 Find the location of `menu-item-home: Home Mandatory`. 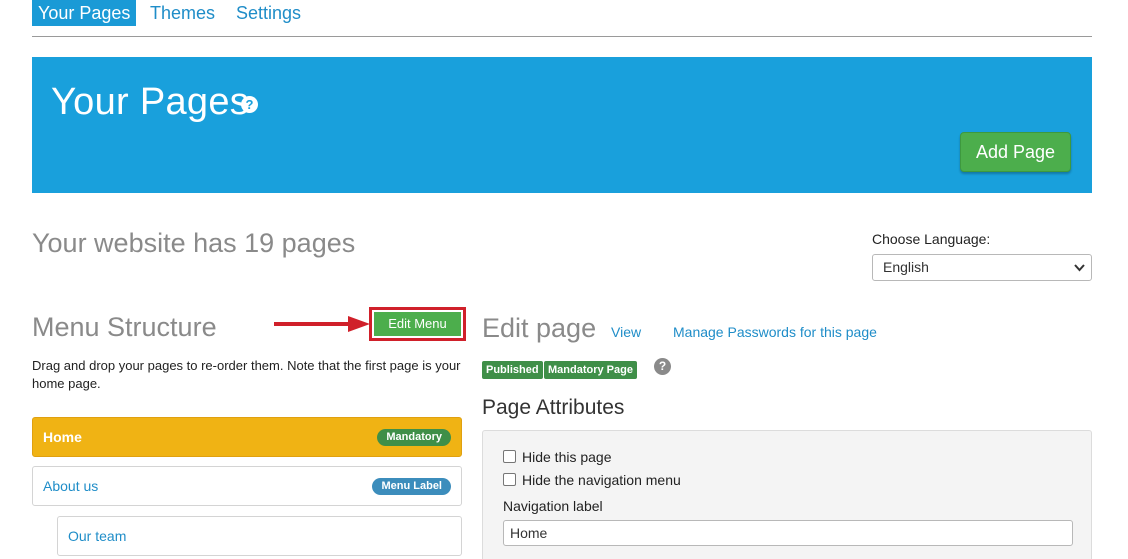

menu-item-home: Home Mandatory is located at coordinates (247, 437).